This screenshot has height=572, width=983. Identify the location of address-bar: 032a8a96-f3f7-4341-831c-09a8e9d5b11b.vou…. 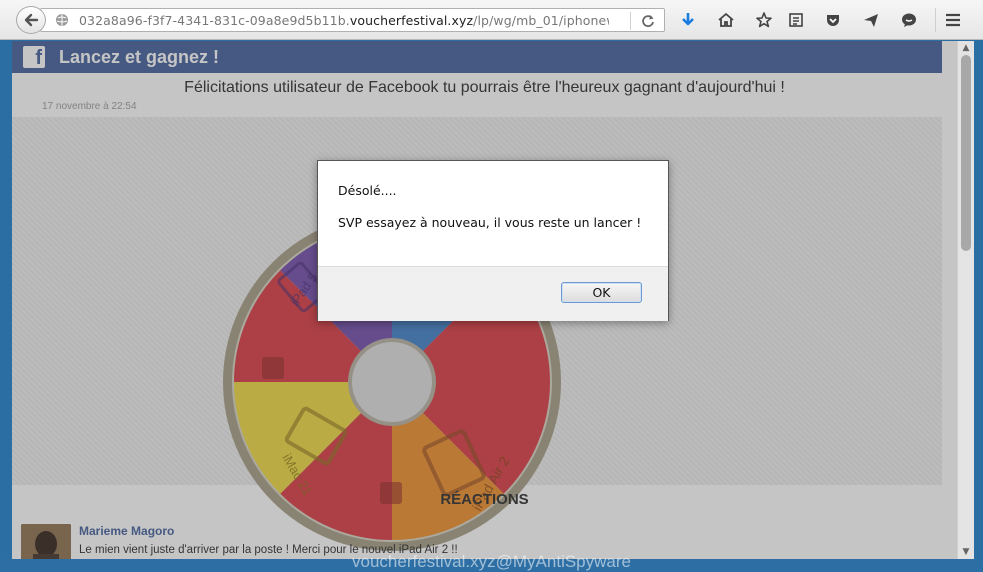
(352, 20).